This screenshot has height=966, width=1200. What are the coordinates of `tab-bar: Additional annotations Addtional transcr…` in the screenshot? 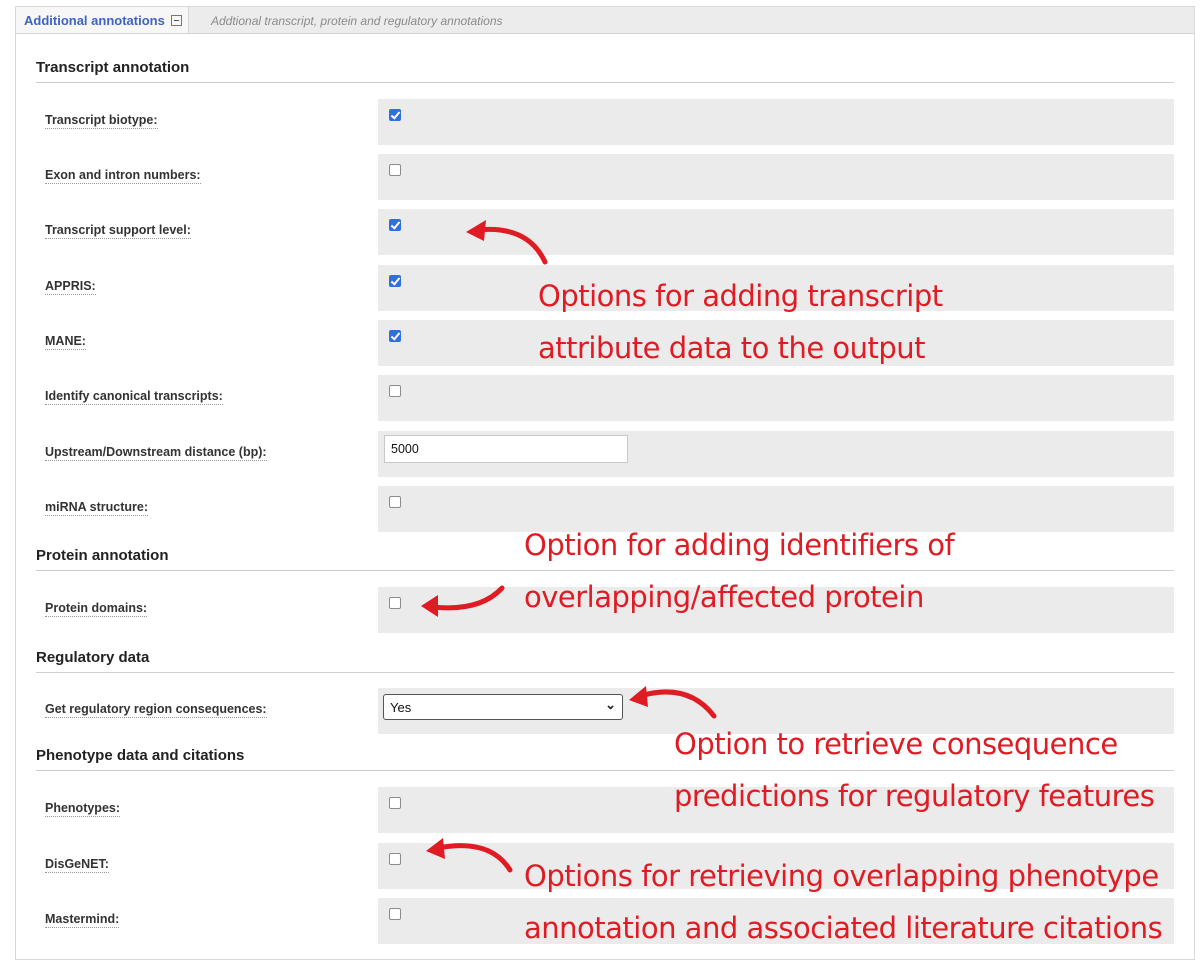 It's located at (605, 20).